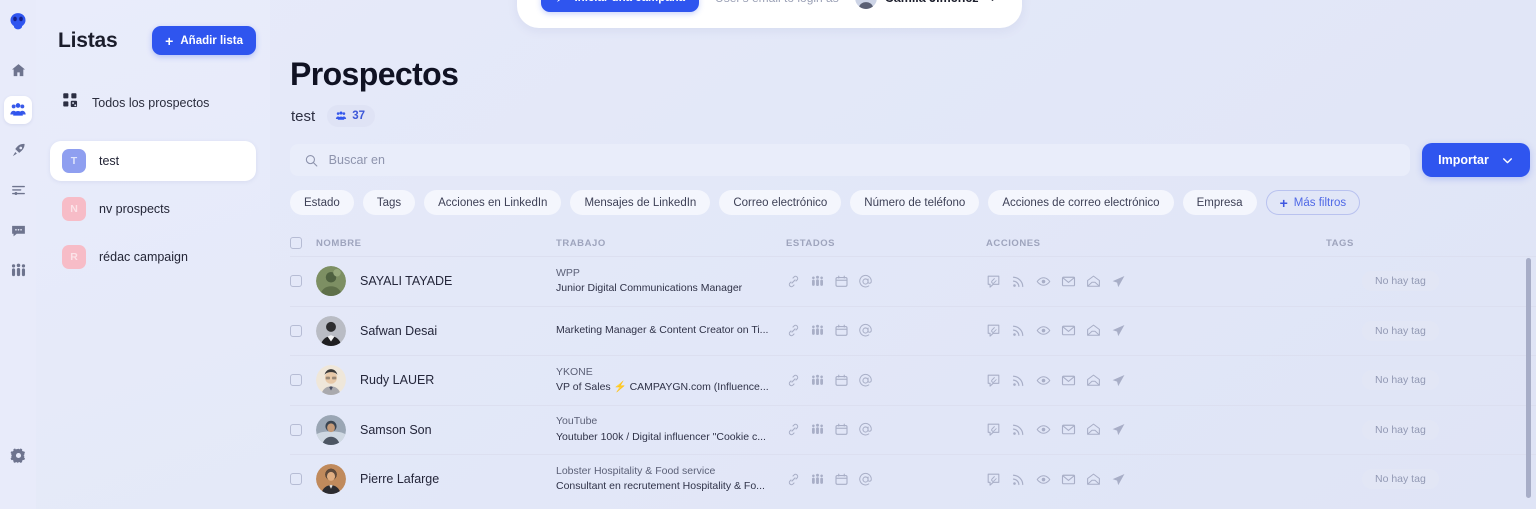 The width and height of the screenshot is (1536, 509). I want to click on select-all-cell, so click(303, 243).